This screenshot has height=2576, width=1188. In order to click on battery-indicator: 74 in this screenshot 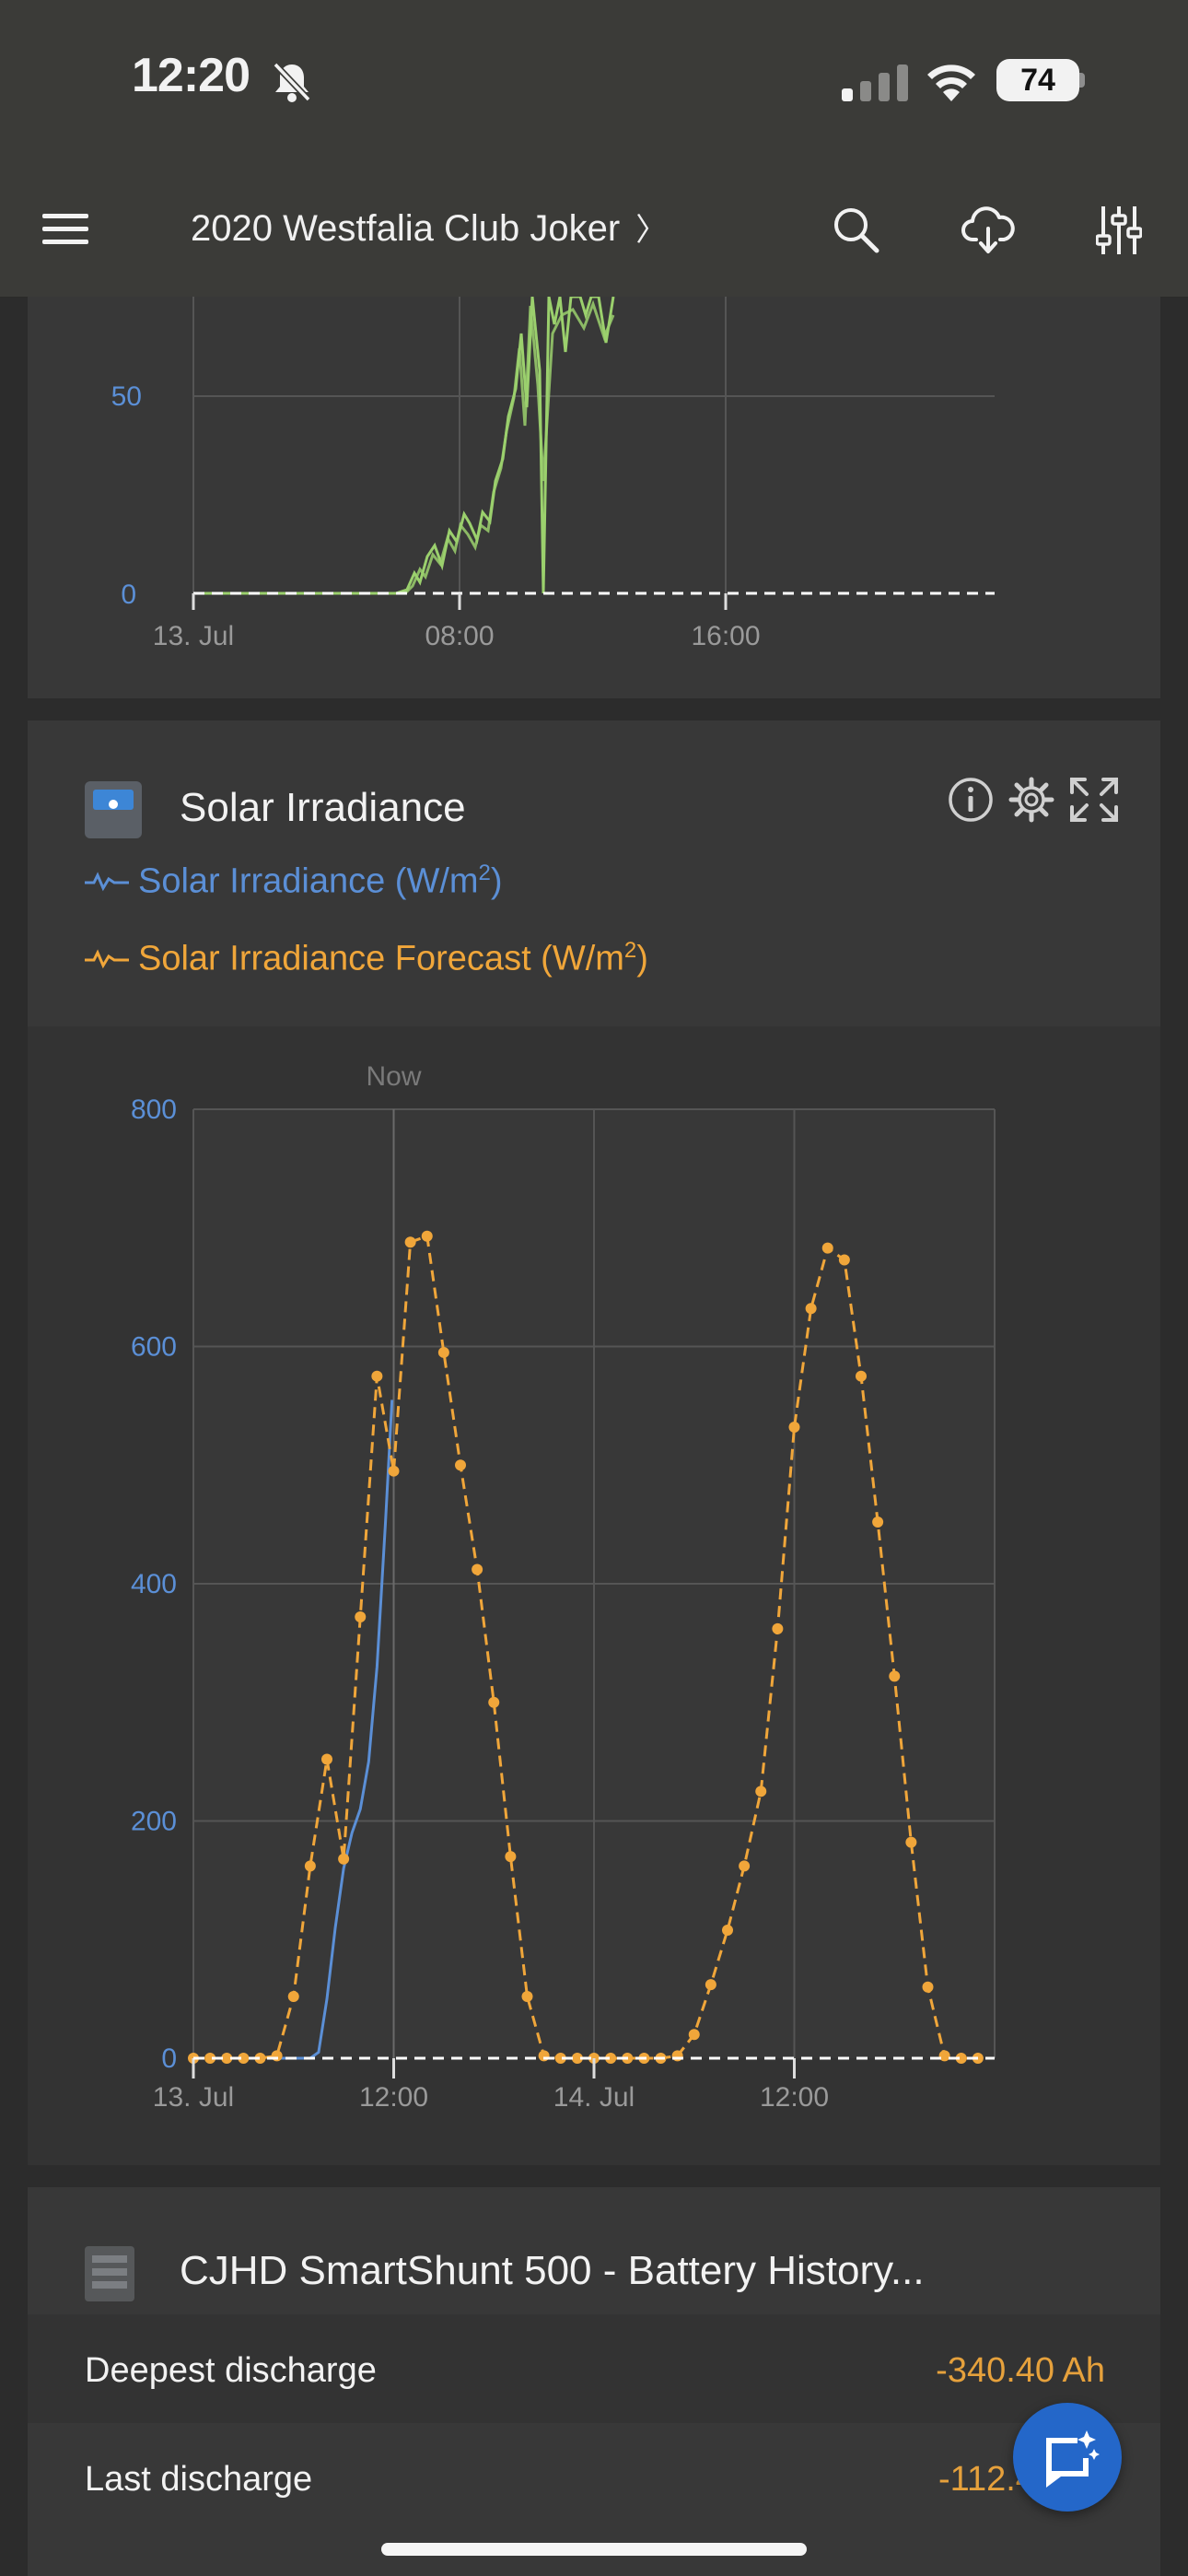, I will do `click(1037, 80)`.